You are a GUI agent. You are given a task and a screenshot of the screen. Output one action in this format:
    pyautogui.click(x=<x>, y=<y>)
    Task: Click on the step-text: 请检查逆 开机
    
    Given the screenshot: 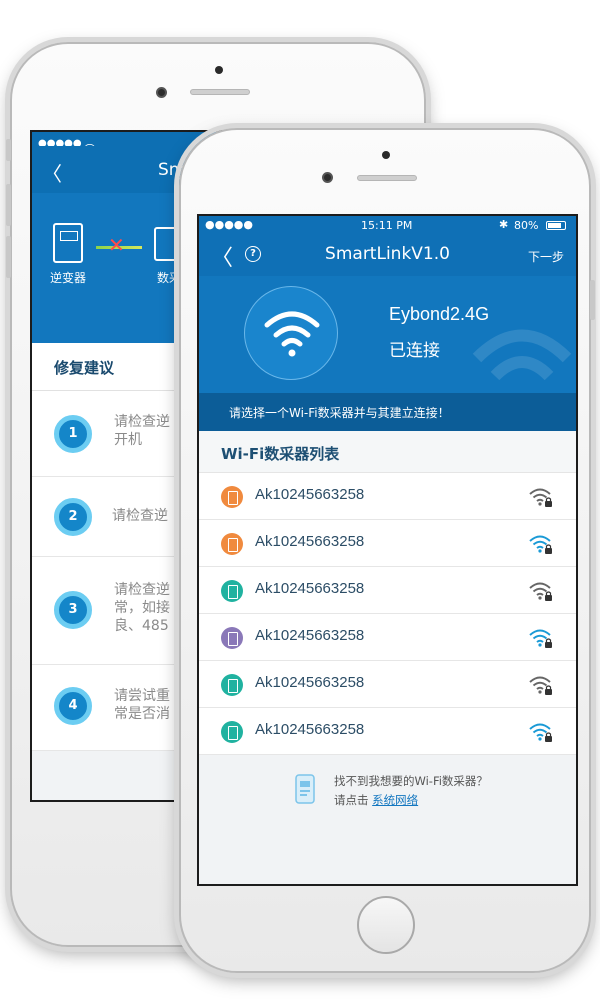 What is the action you would take?
    pyautogui.click(x=142, y=431)
    